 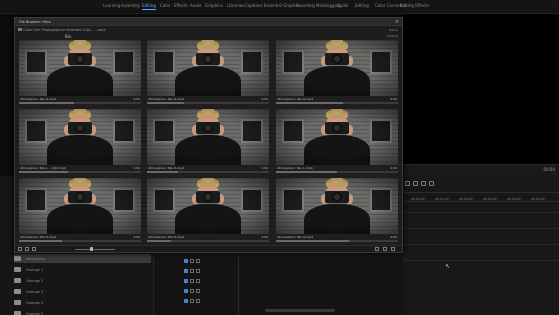 I want to click on snap-icon, so click(x=407, y=183).